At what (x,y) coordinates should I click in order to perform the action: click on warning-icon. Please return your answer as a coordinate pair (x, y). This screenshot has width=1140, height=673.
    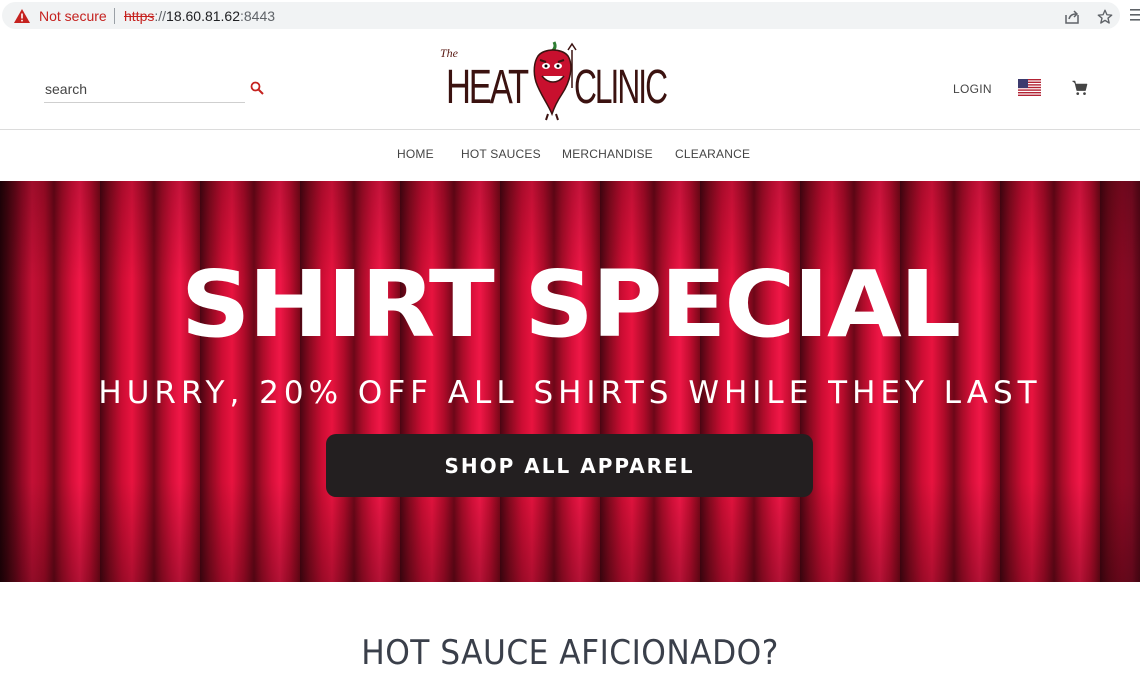
    Looking at the image, I should click on (22, 16).